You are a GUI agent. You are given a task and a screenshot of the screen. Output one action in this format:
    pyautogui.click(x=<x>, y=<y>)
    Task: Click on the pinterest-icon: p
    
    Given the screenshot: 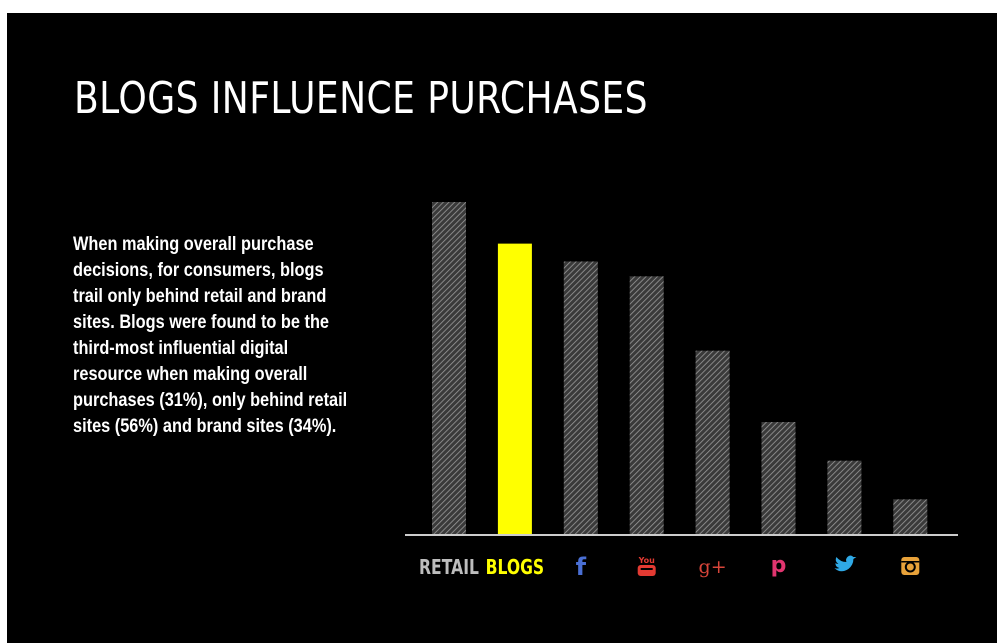 What is the action you would take?
    pyautogui.click(x=779, y=565)
    